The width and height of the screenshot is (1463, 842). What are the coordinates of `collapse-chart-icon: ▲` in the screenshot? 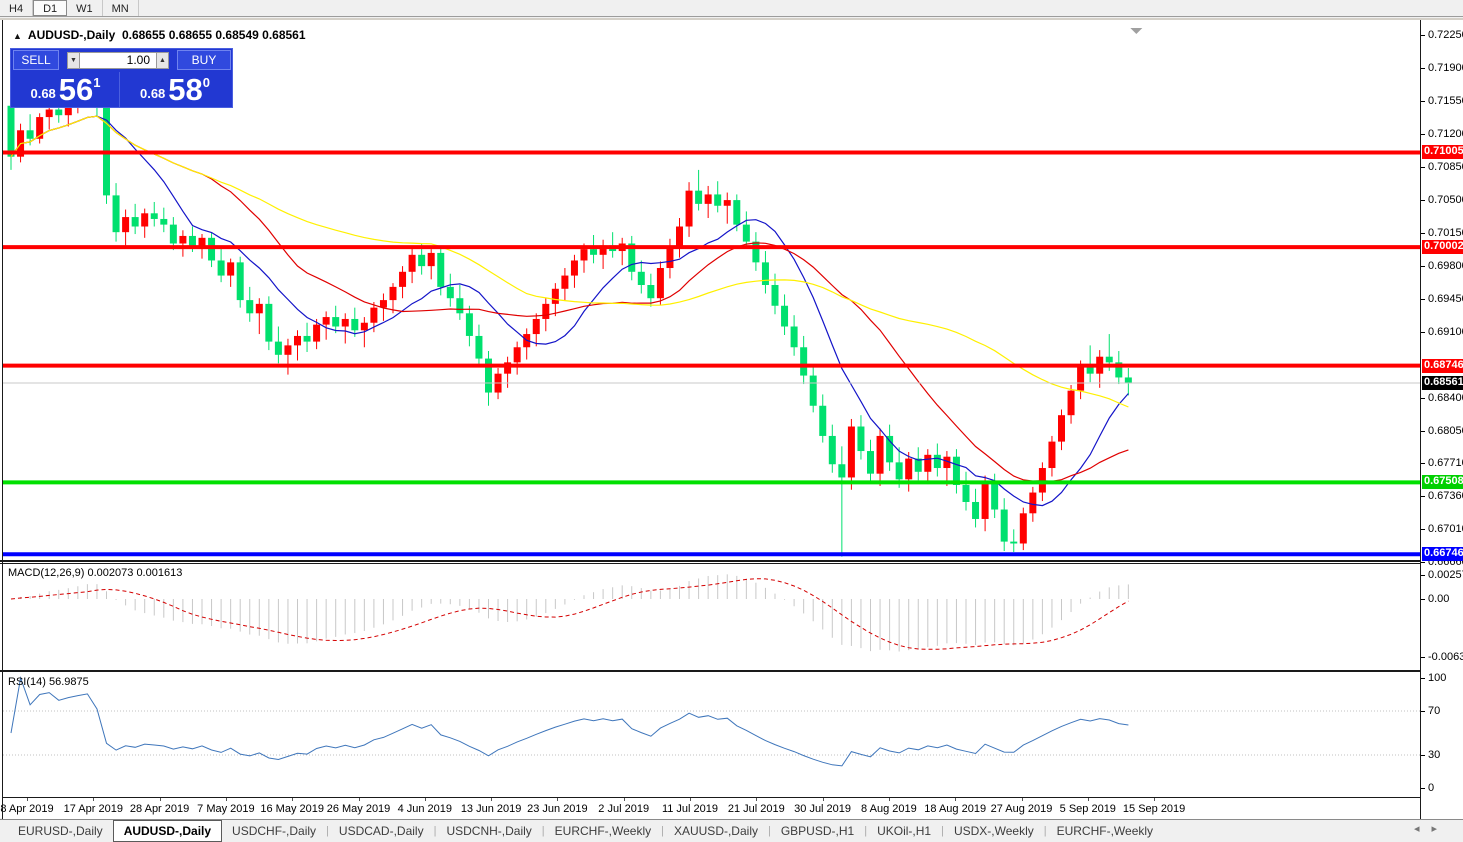 It's located at (17, 36).